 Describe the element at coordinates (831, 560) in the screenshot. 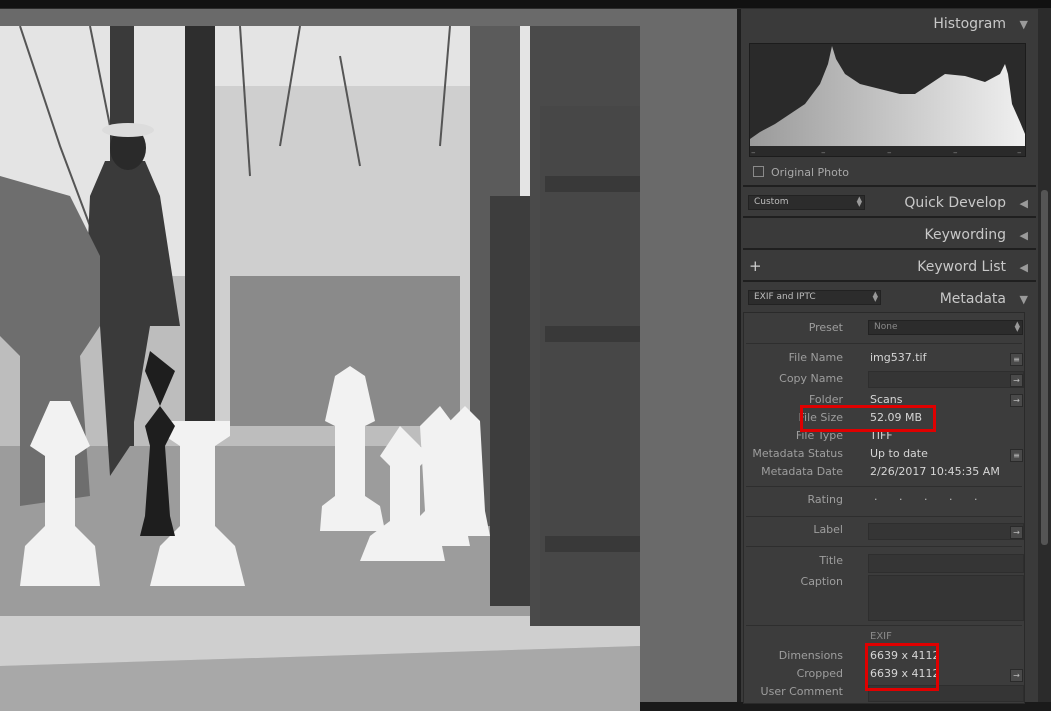

I see `title-label: Title` at that location.